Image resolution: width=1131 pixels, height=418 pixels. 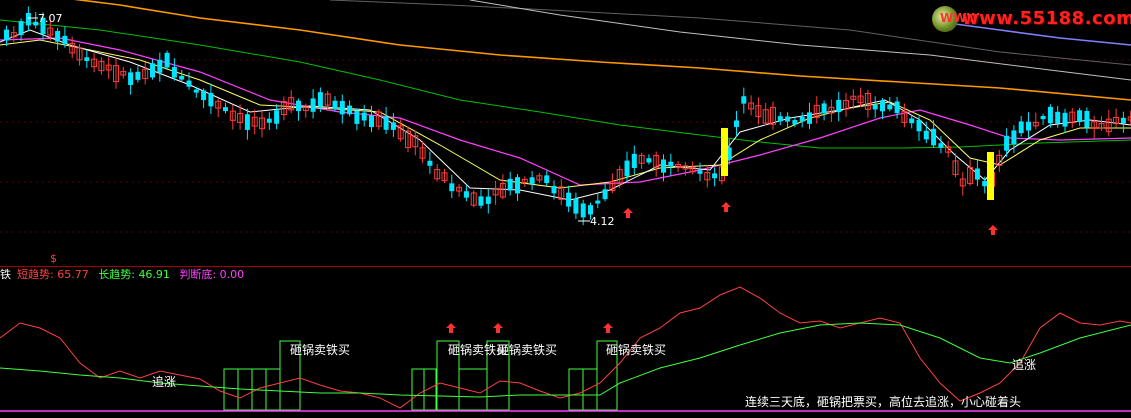 What do you see at coordinates (50, 18) in the screenshot?
I see `high-price-label: 7.07` at bounding box center [50, 18].